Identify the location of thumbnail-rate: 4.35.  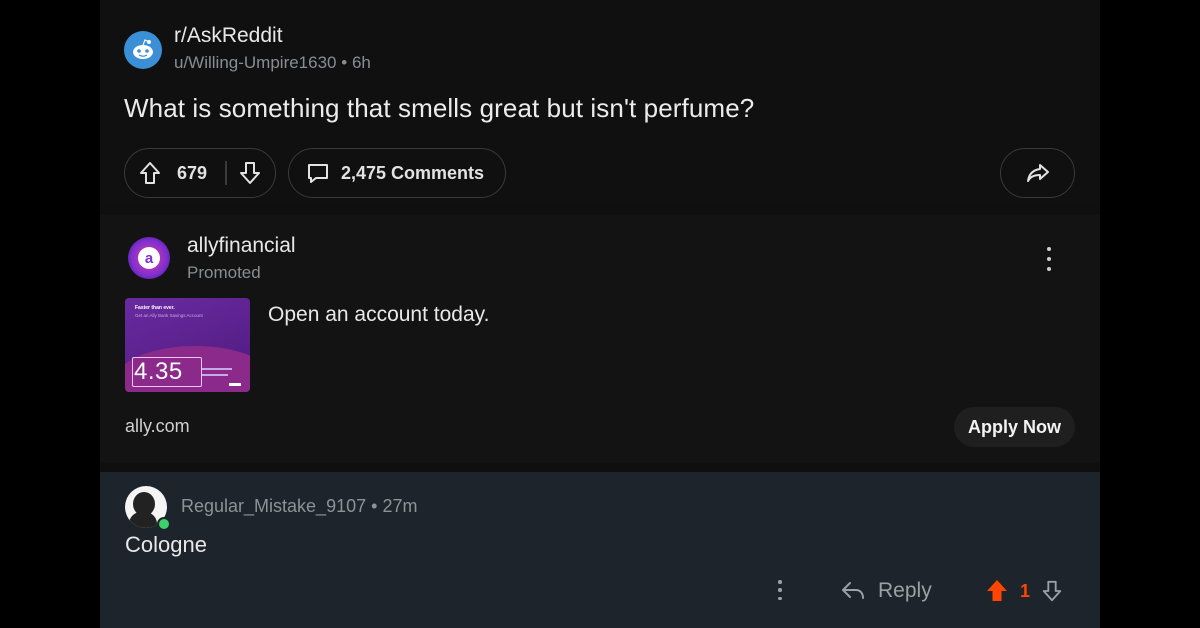
(158, 371).